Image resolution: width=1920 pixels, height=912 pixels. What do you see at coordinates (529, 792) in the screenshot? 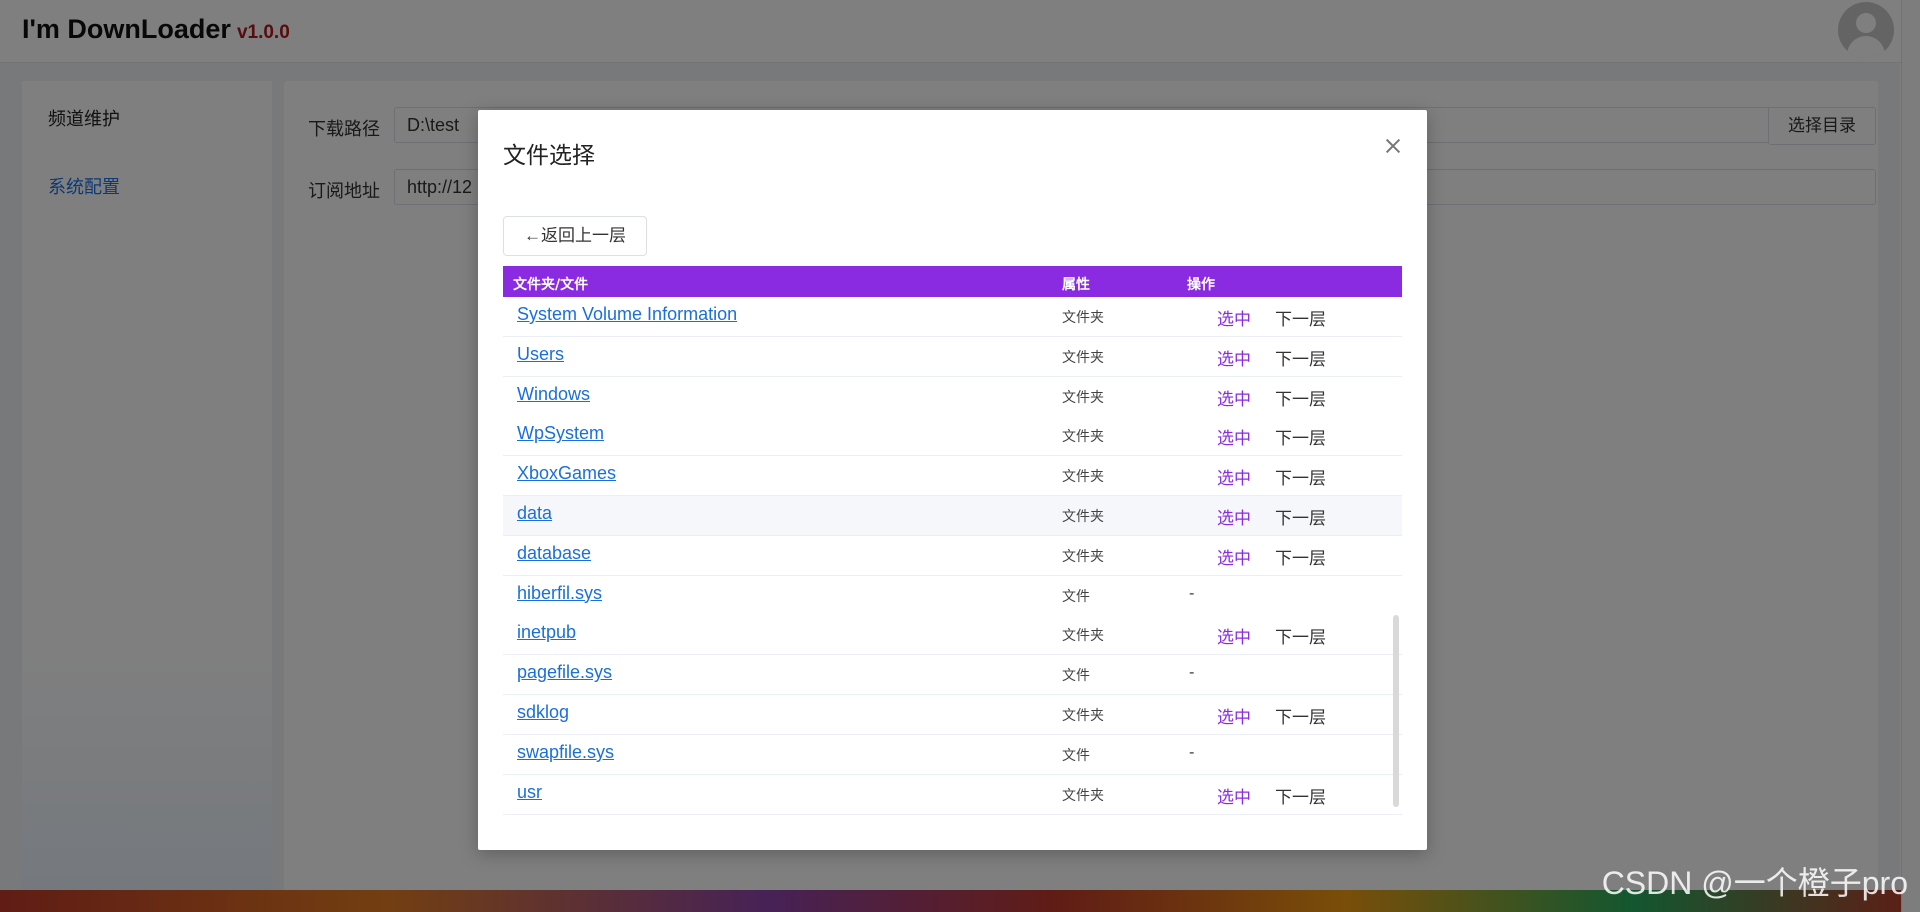
I see `file-name-link: usr` at bounding box center [529, 792].